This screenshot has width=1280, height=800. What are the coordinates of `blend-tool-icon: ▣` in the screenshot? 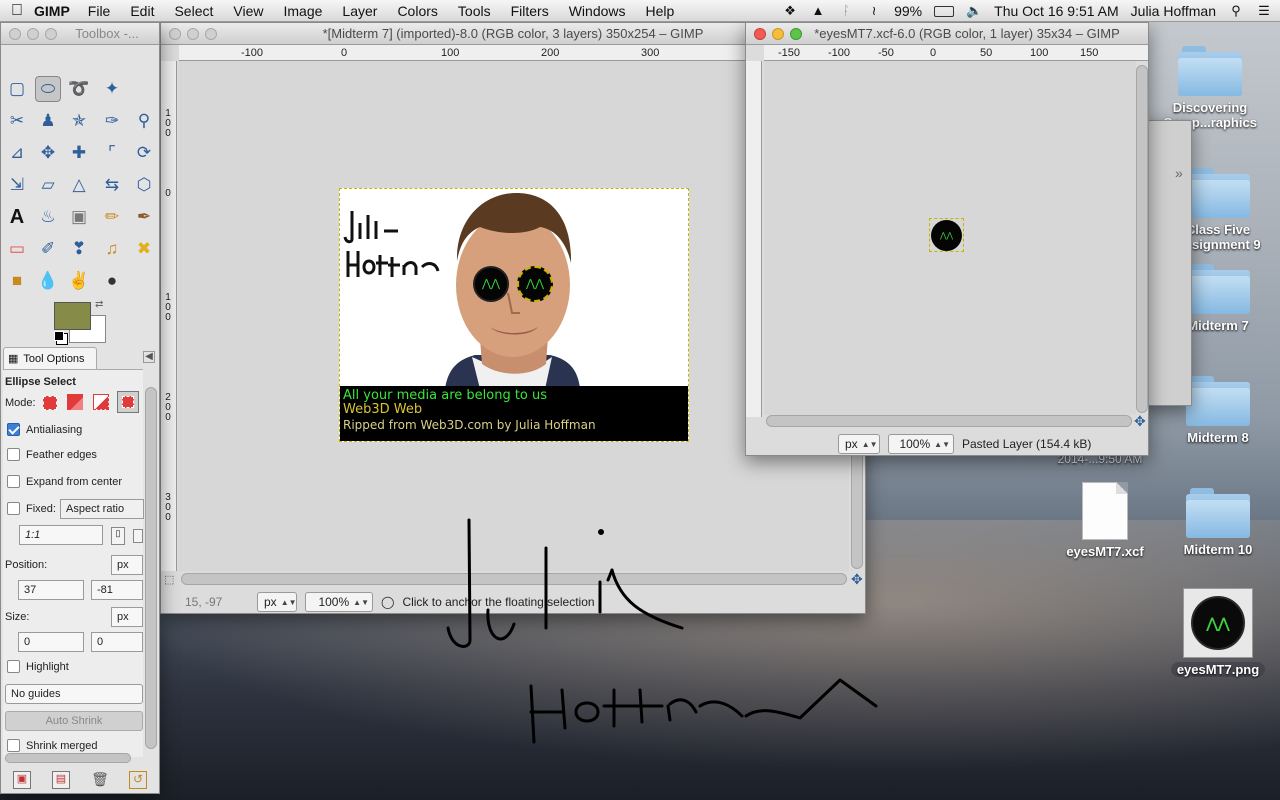 It's located at (79, 217).